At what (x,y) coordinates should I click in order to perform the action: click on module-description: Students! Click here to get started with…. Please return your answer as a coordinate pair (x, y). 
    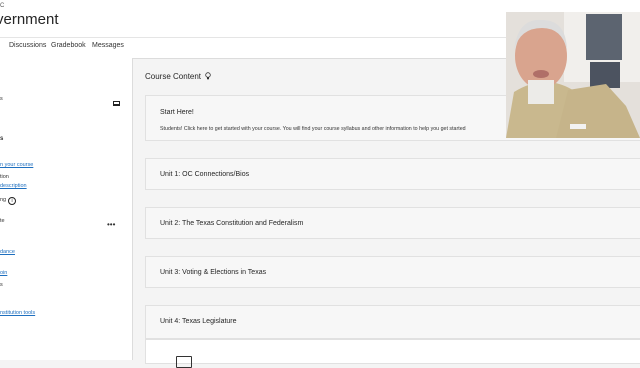
    Looking at the image, I should click on (313, 129).